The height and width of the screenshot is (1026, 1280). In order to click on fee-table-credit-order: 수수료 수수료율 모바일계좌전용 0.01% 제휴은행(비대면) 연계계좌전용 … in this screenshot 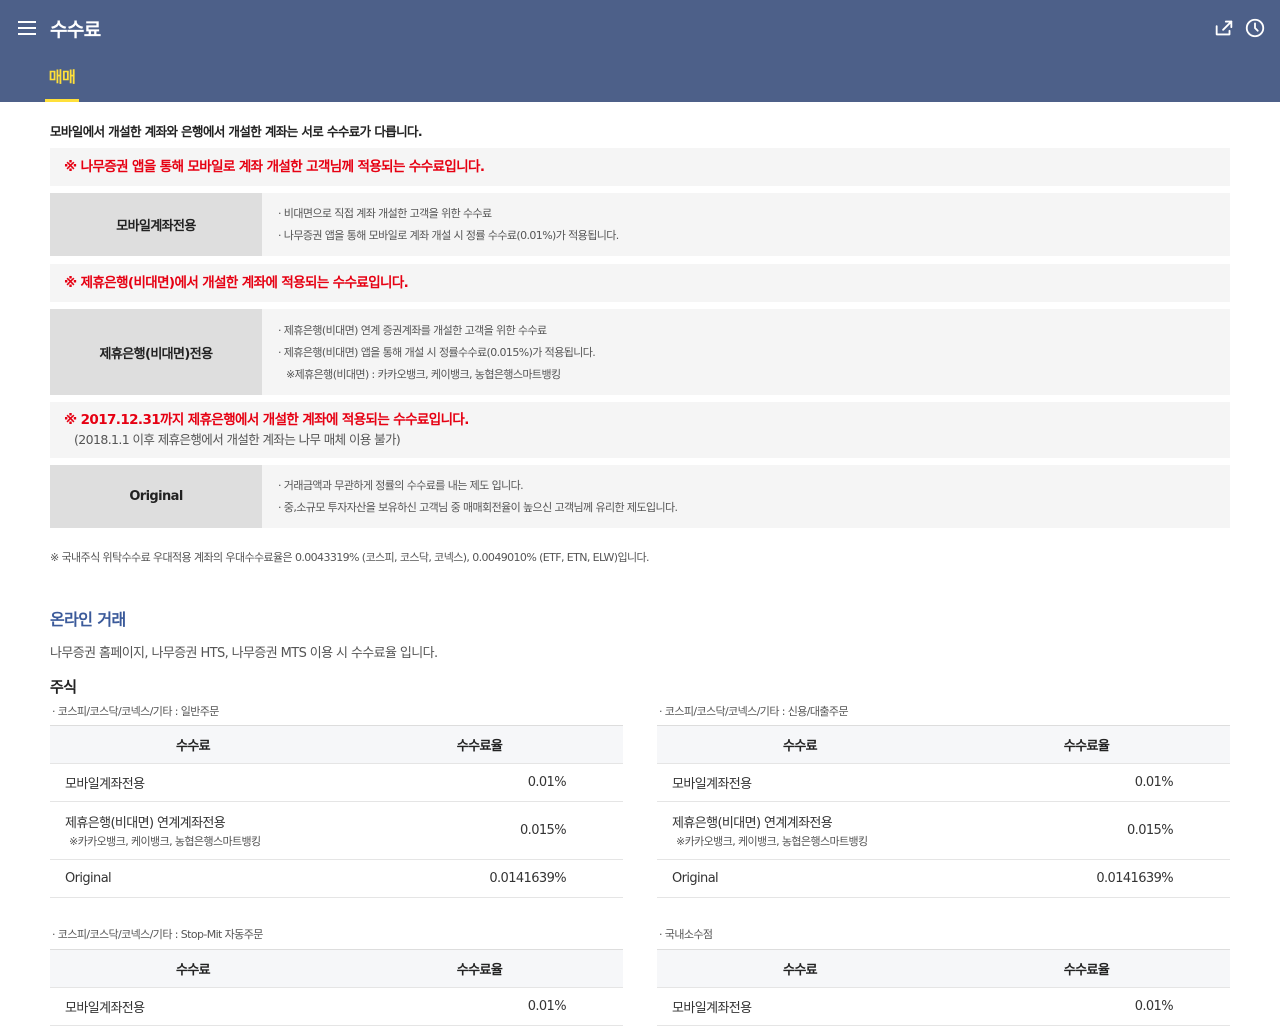, I will do `click(943, 811)`.